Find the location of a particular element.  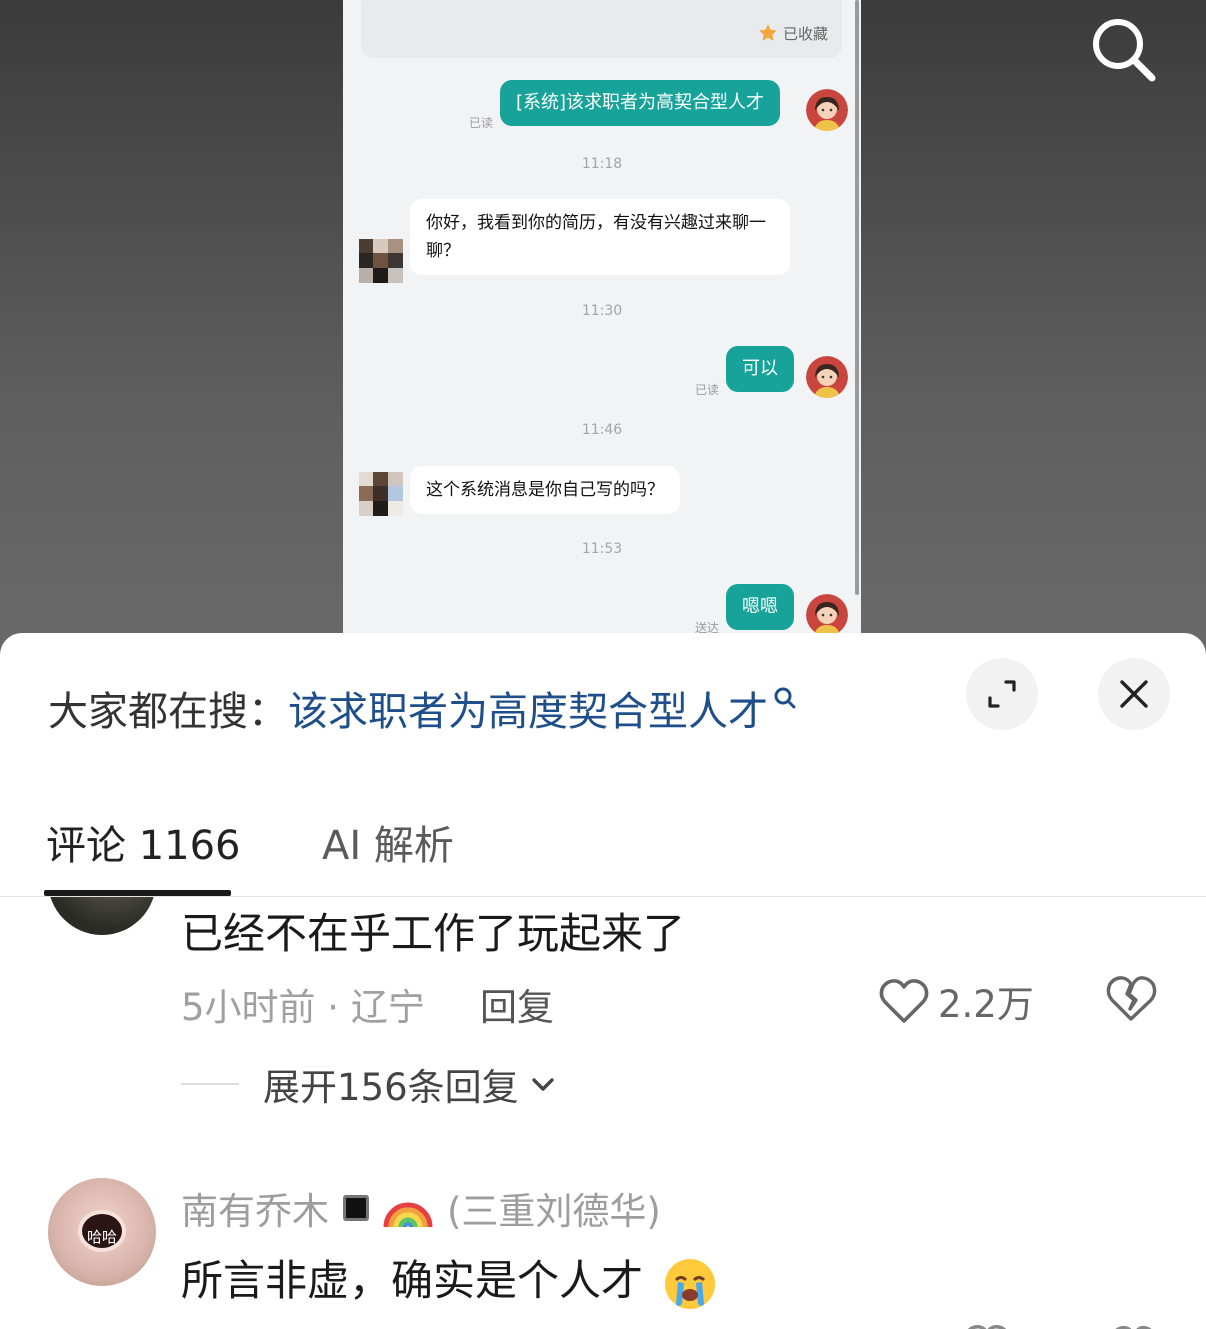

hot-search-link: 该求职者为高度契合型人才 is located at coordinates (528, 708).